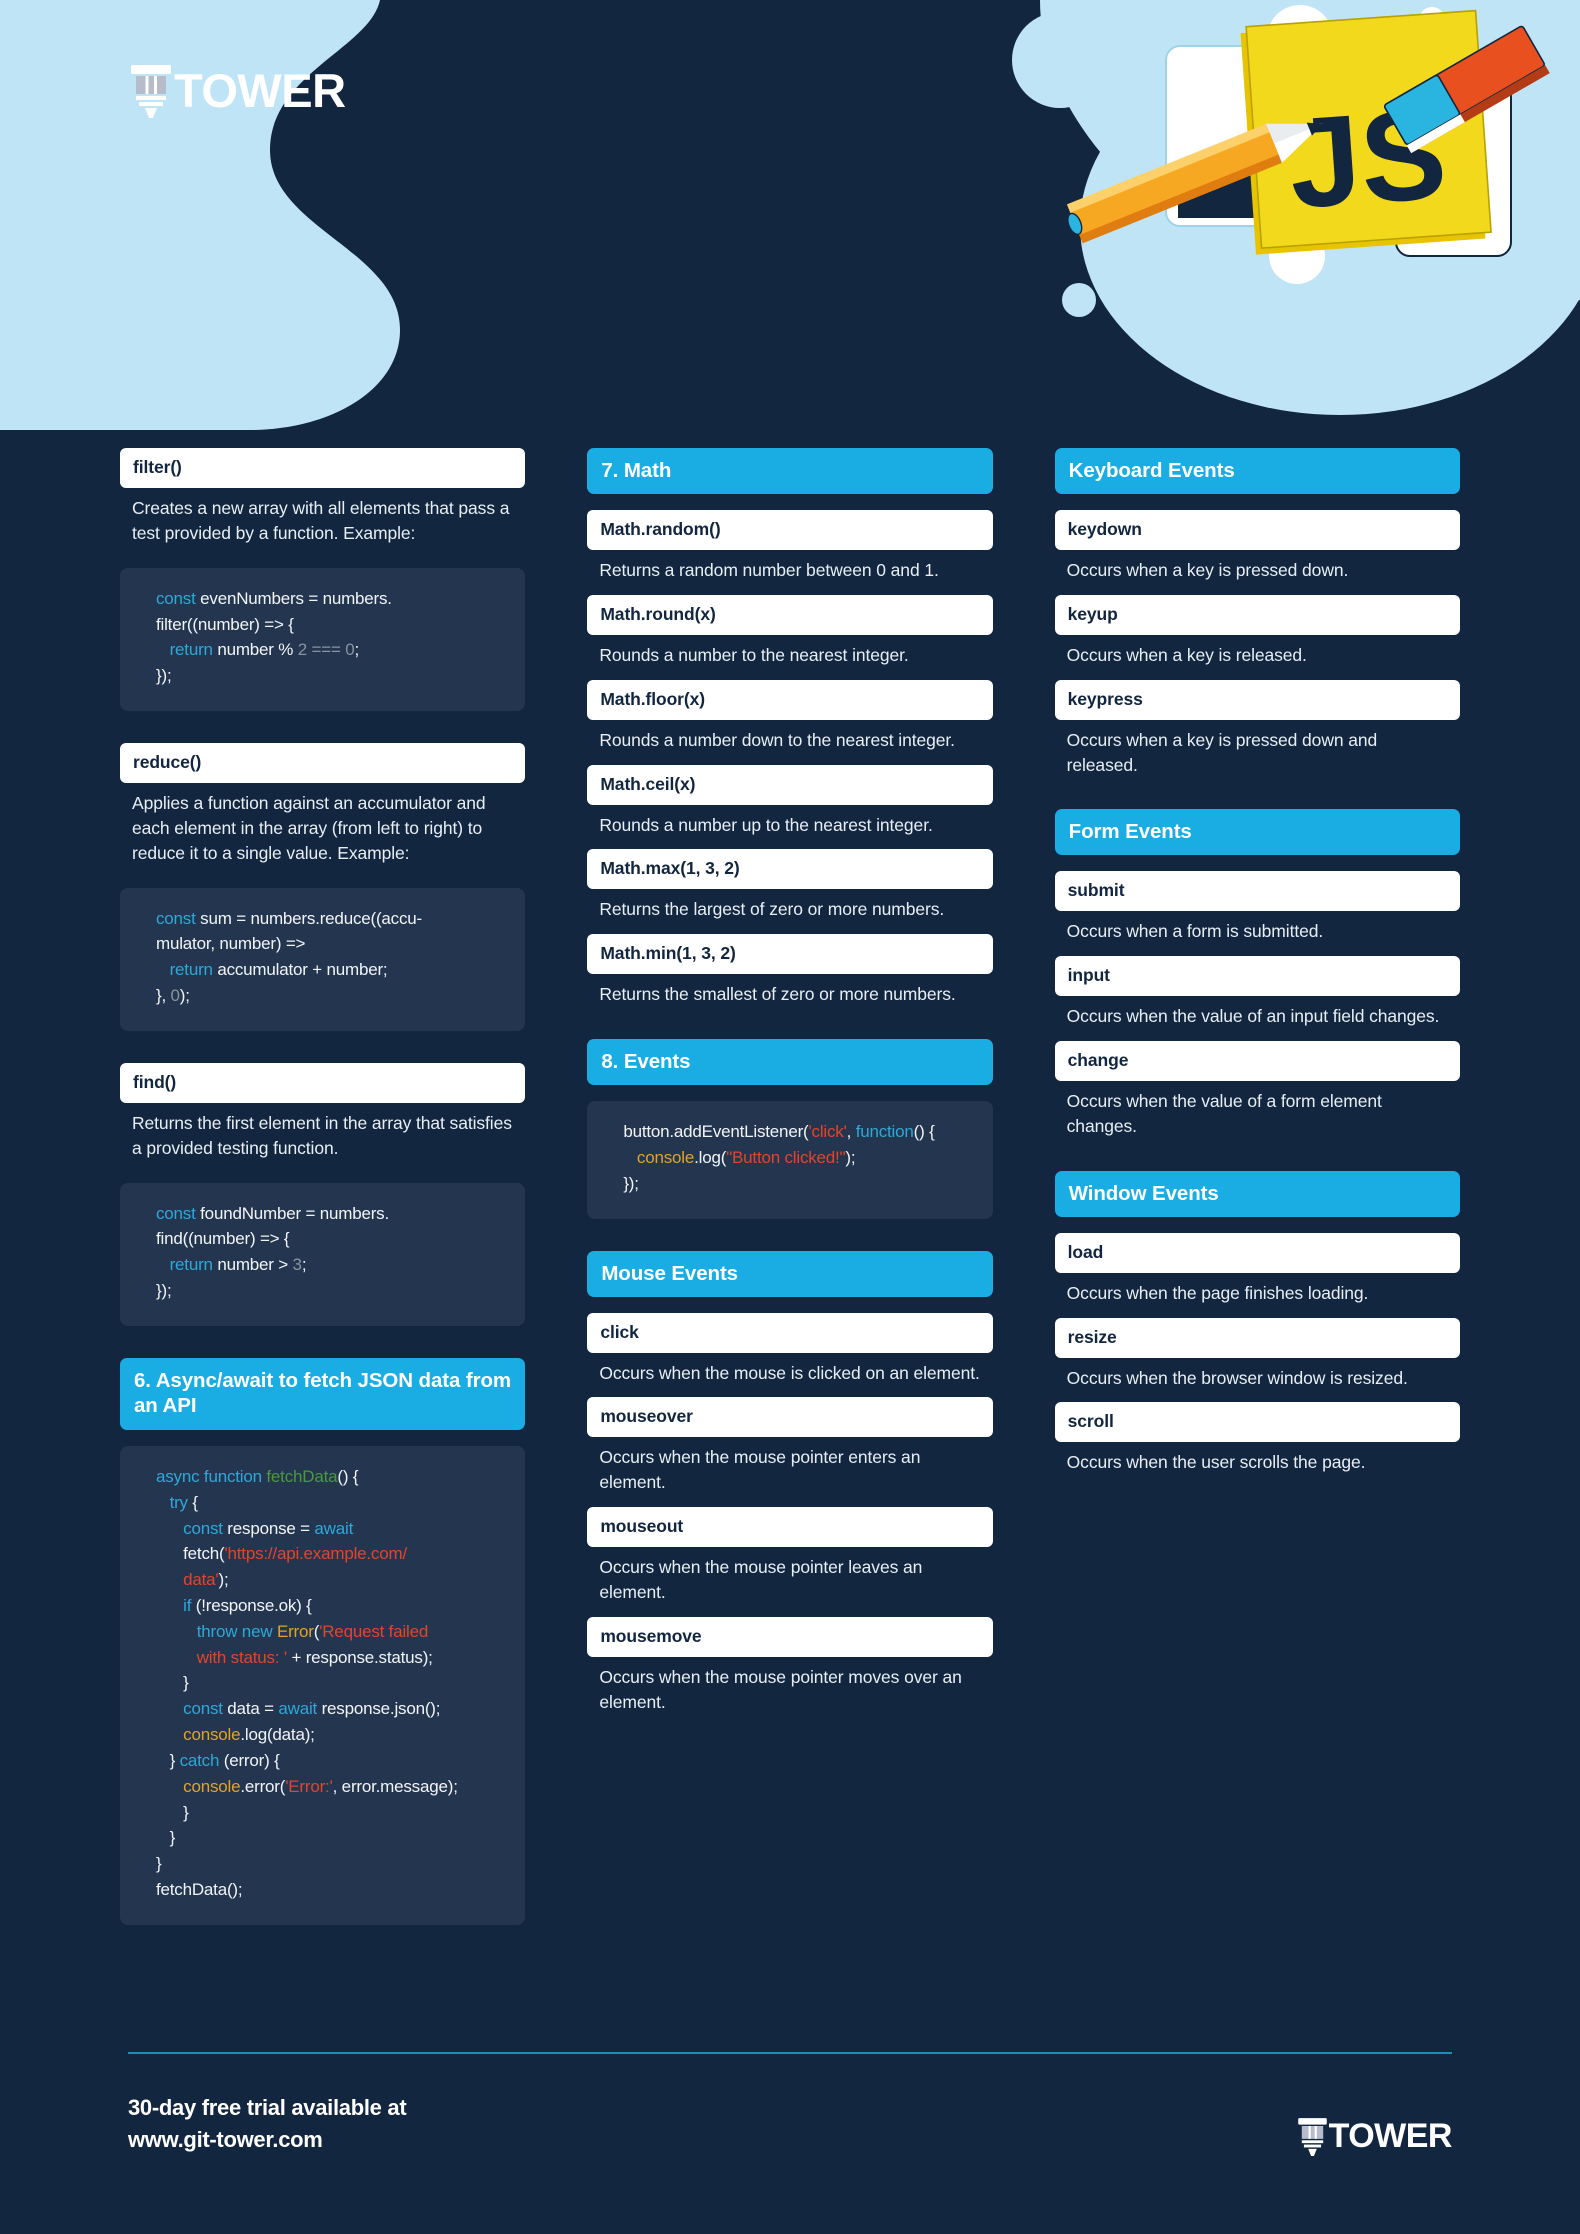 Image resolution: width=1580 pixels, height=2234 pixels. I want to click on section-heading-form-events: Form Events, so click(1257, 832).